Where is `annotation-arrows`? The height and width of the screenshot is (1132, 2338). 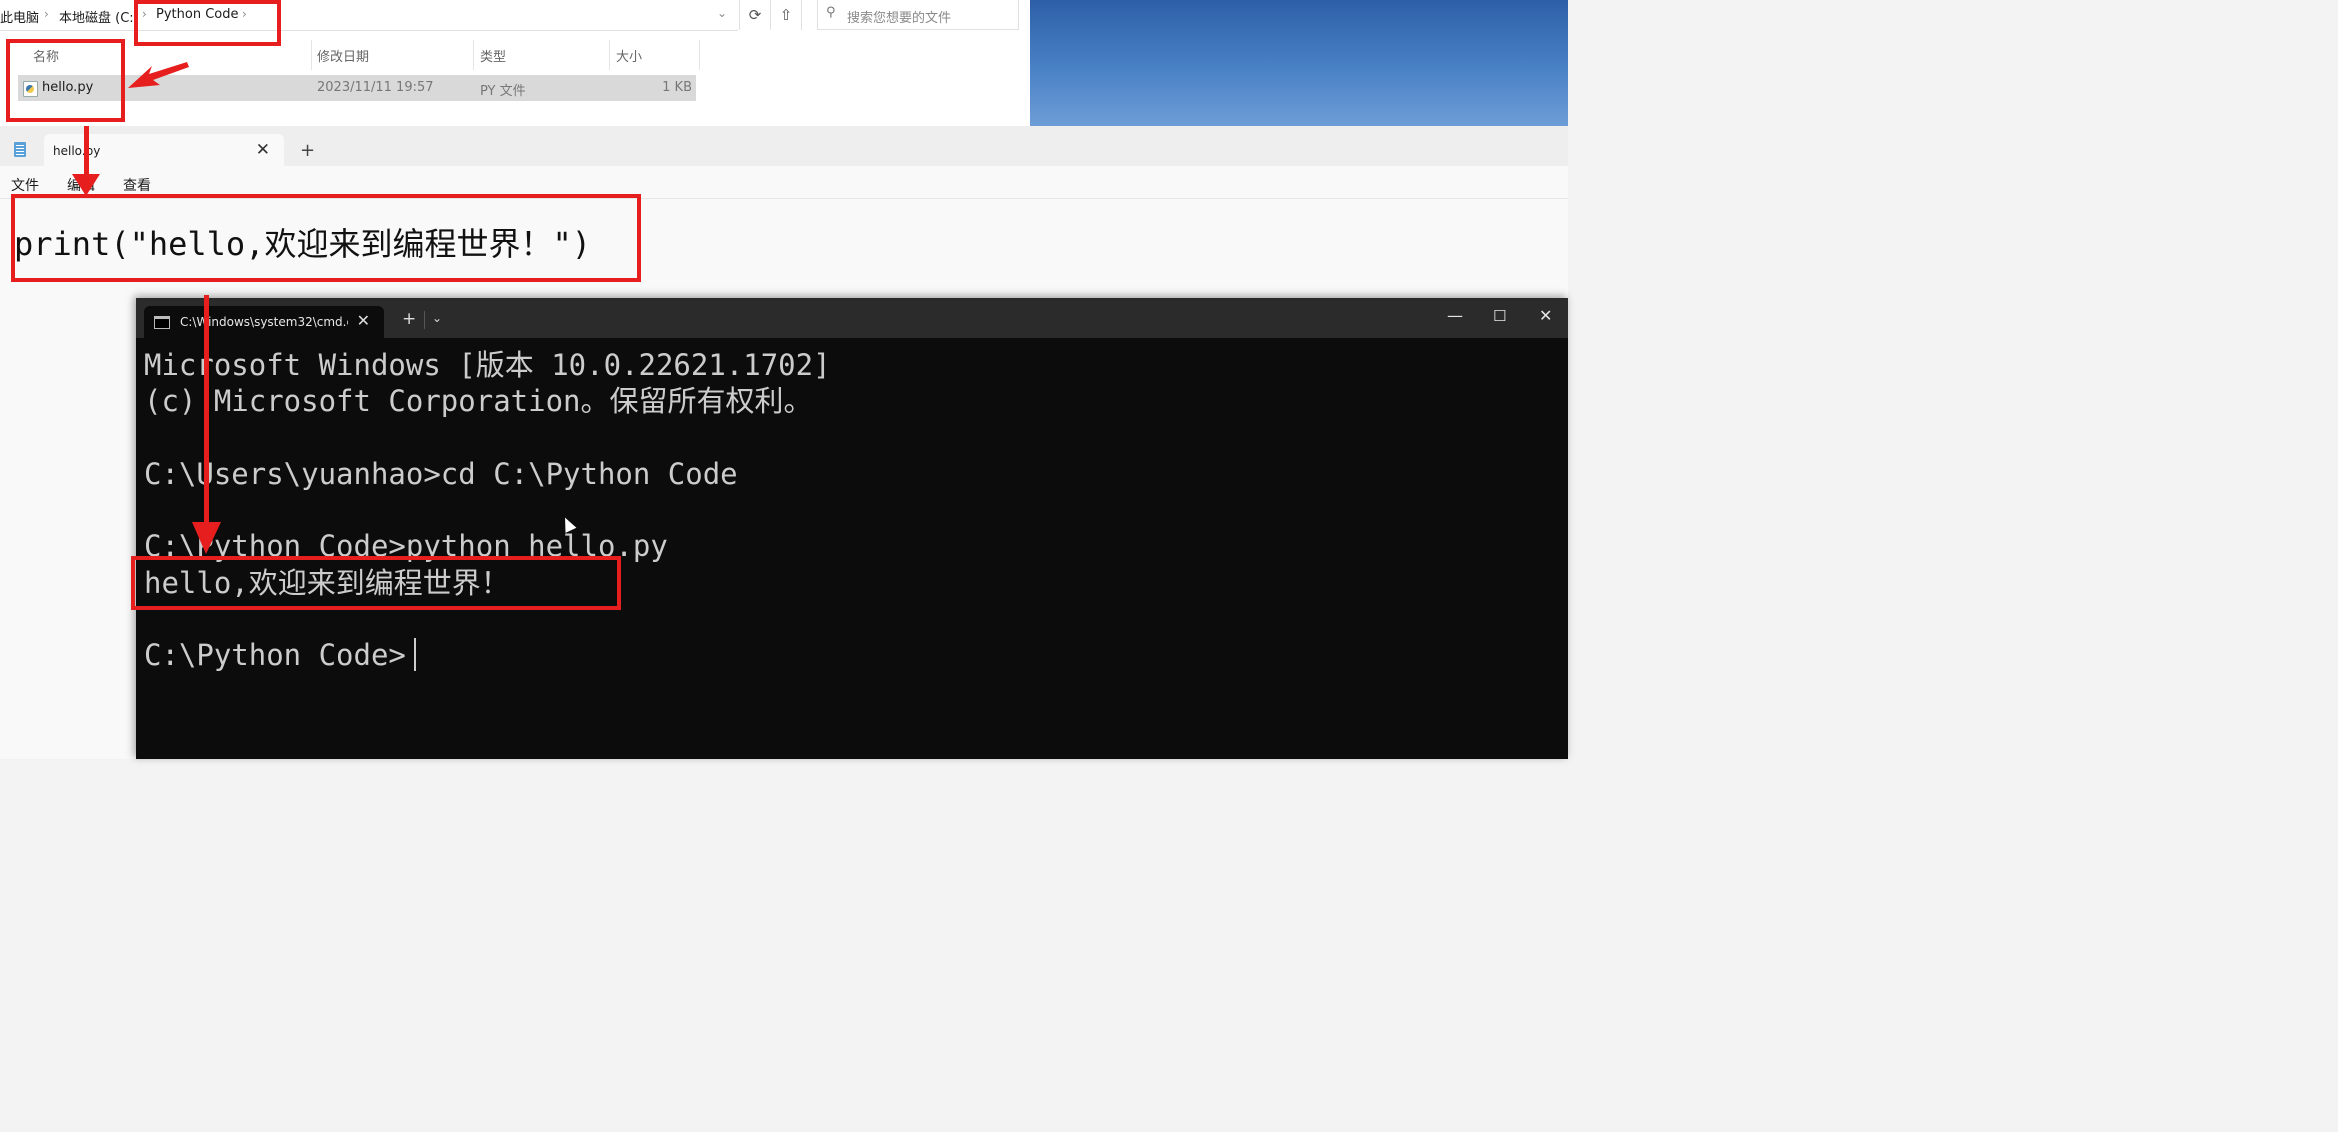 annotation-arrows is located at coordinates (146, 308).